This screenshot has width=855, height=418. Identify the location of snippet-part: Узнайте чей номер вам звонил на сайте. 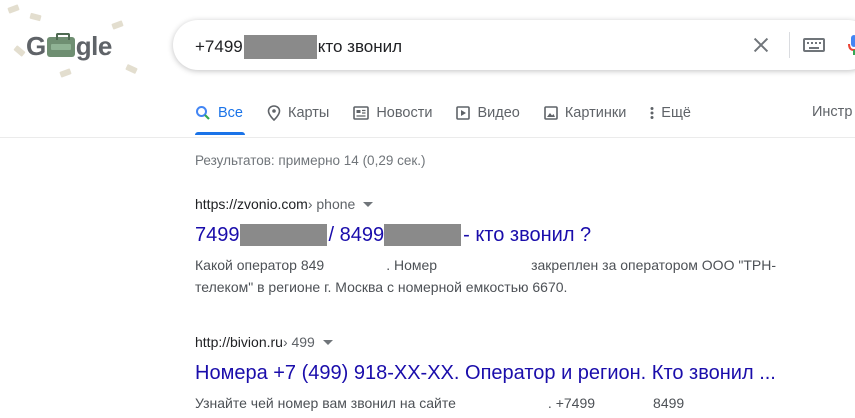
(325, 403).